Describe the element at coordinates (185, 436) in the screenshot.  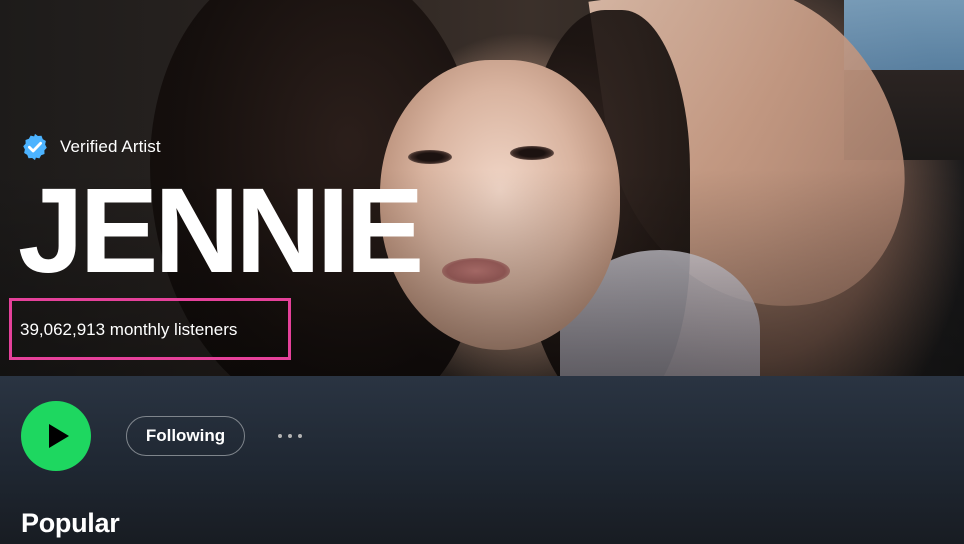
I see `following-button: Following` at that location.